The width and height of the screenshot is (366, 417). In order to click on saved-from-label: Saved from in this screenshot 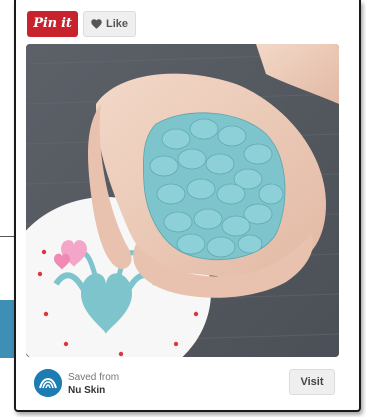, I will do `click(94, 377)`.